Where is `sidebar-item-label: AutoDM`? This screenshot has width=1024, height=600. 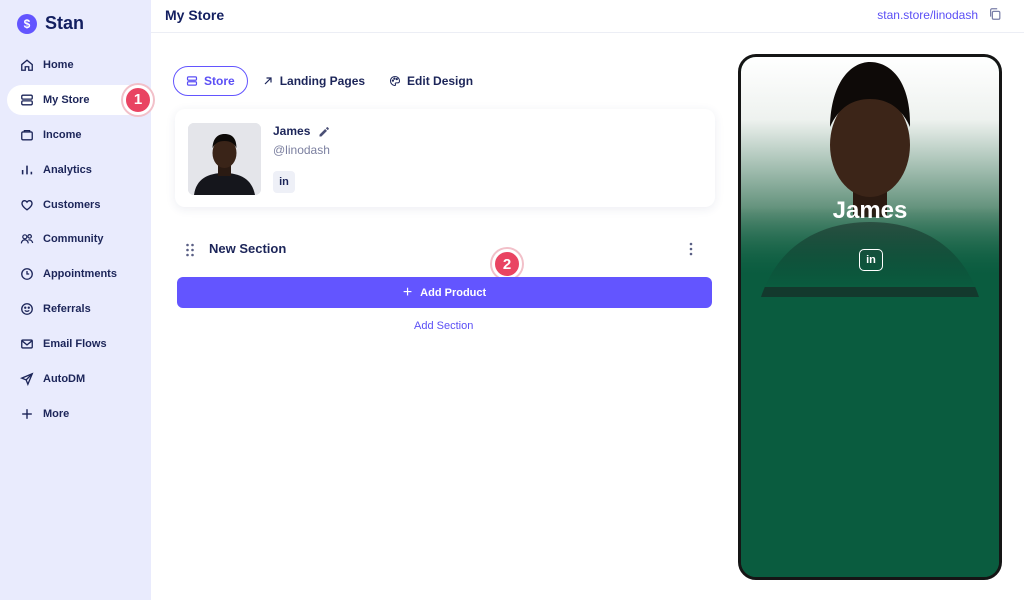
sidebar-item-label: AutoDM is located at coordinates (64, 379).